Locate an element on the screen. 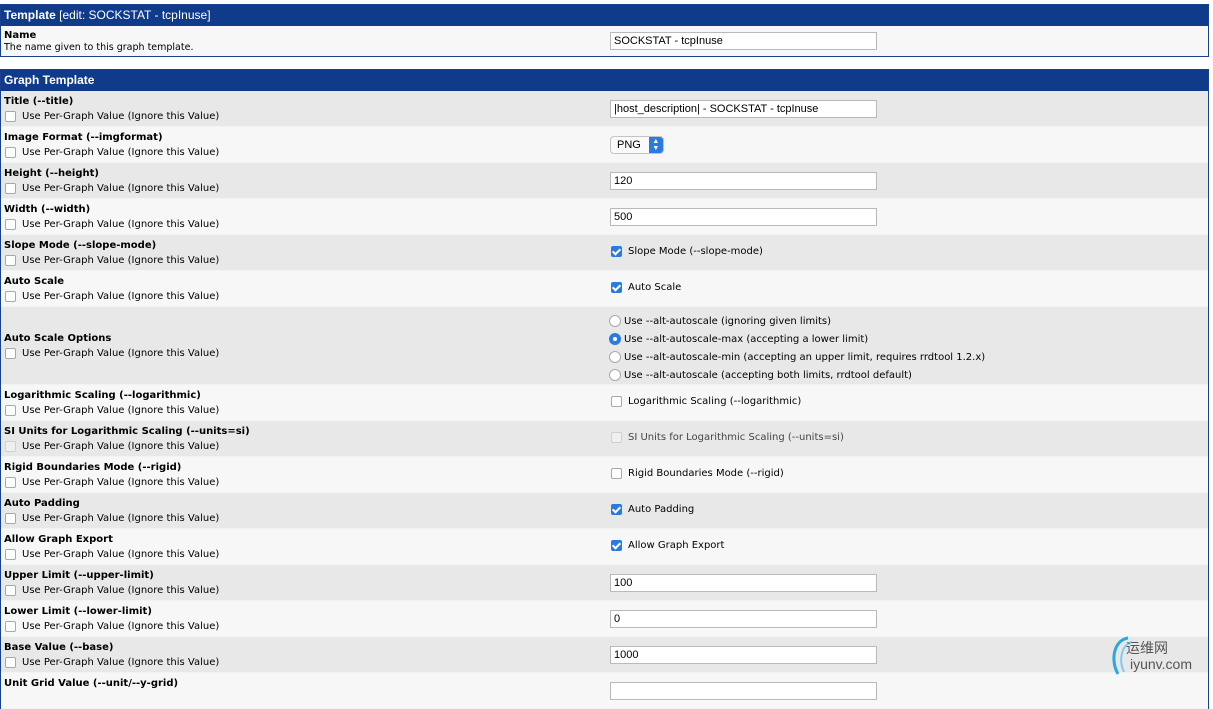 The image size is (1213, 709). lower-input: 0 is located at coordinates (743, 619).